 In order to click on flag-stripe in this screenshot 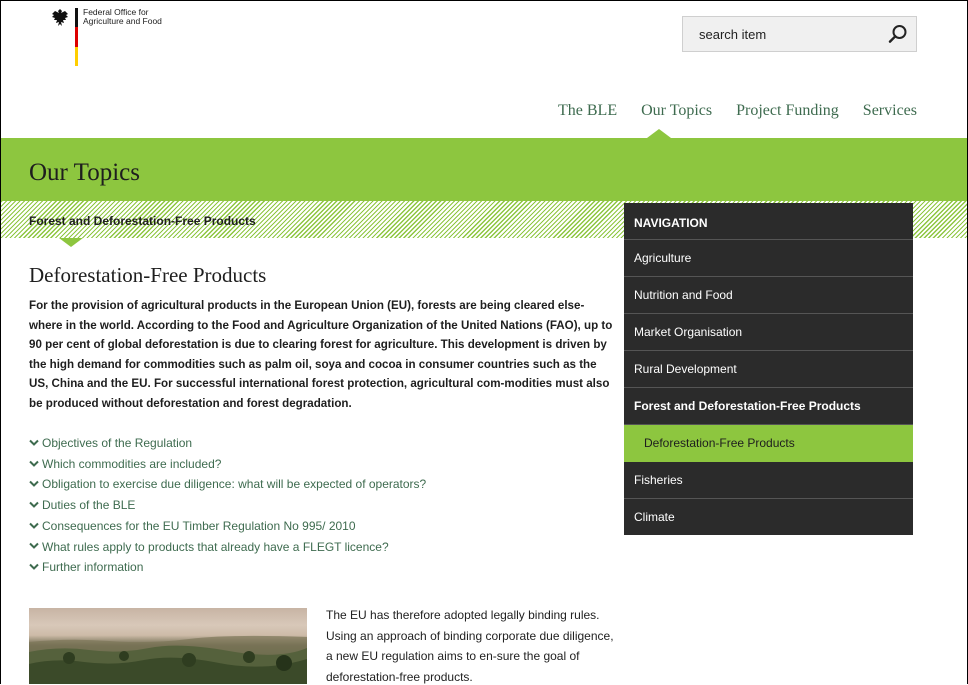, I will do `click(76, 37)`.